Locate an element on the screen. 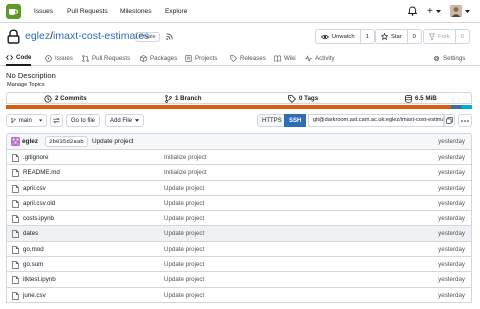  code-icon is located at coordinates (9, 57).